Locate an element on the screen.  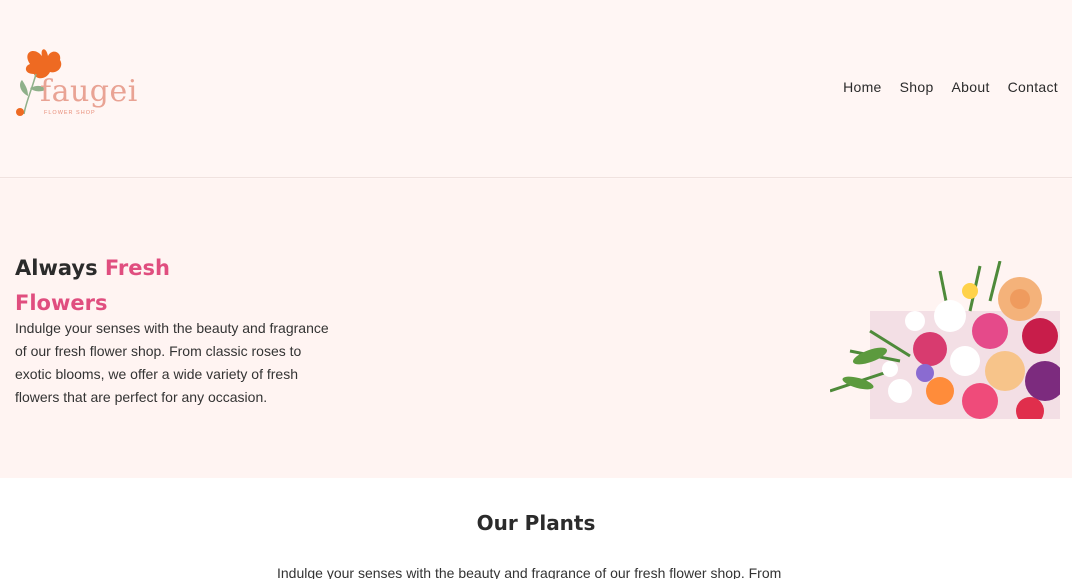
hero-title-accent-2: Flowers is located at coordinates (61, 303).